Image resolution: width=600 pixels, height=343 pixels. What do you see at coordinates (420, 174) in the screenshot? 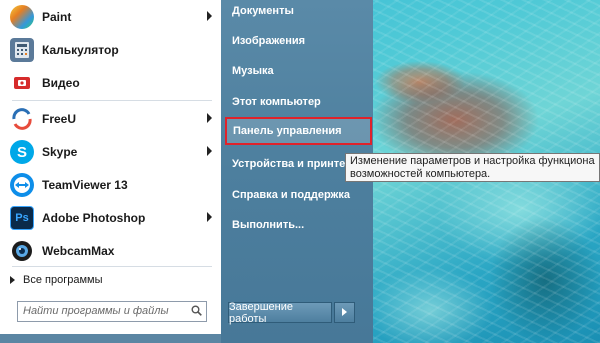
I see `tooltip-line: возможностей компьютера.` at bounding box center [420, 174].